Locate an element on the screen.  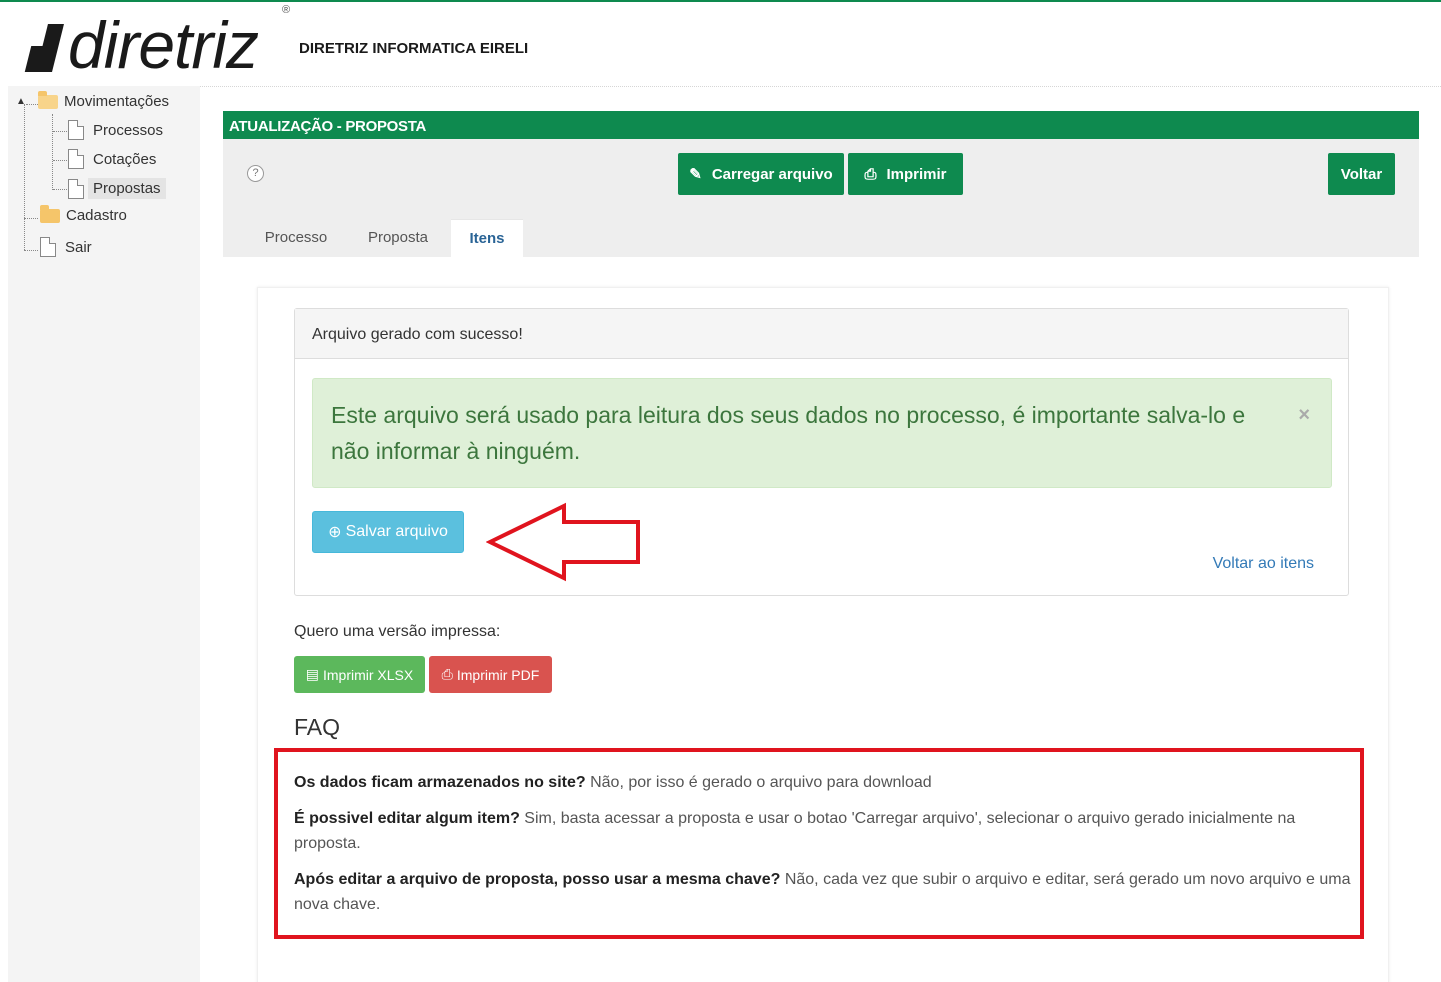
header-divider is located at coordinates (820, 86).